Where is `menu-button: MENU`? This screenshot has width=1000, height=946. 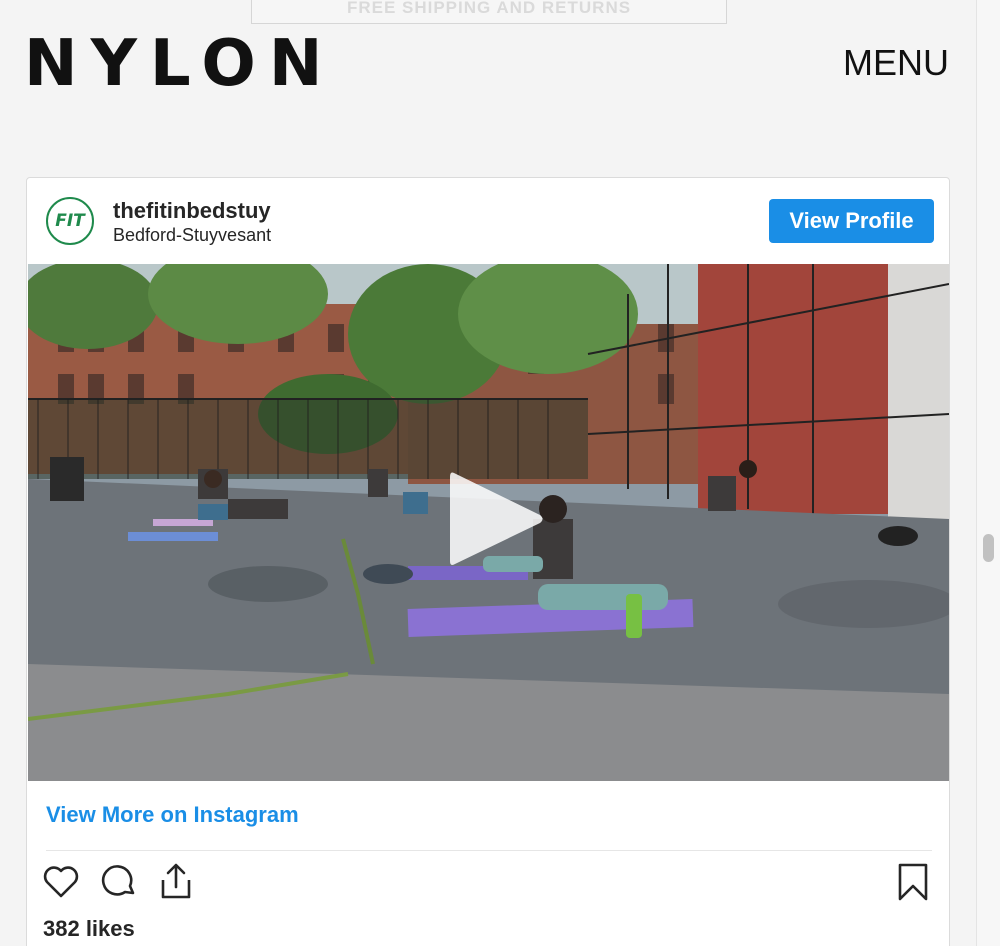
menu-button: MENU is located at coordinates (896, 63).